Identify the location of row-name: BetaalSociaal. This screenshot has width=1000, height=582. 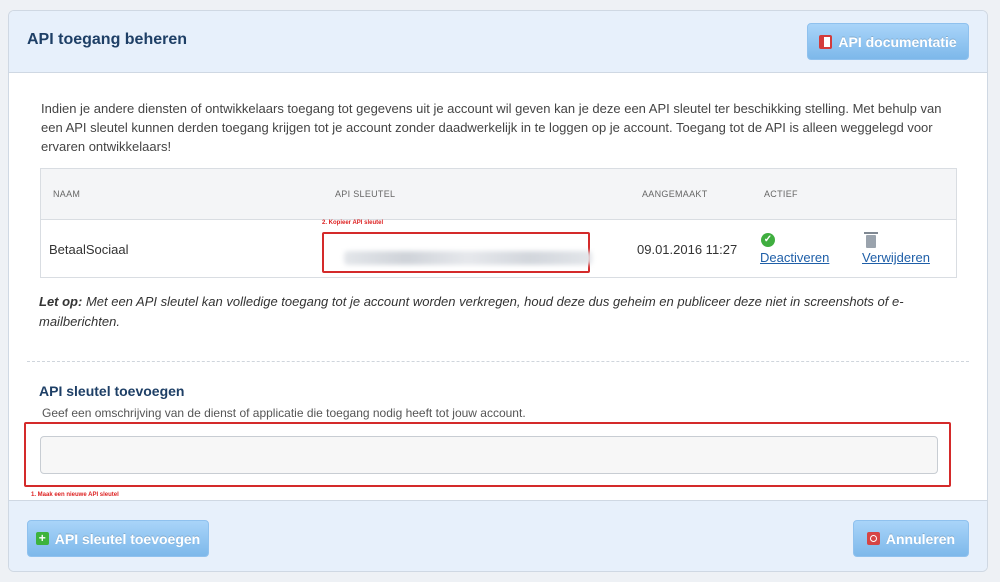
(89, 249).